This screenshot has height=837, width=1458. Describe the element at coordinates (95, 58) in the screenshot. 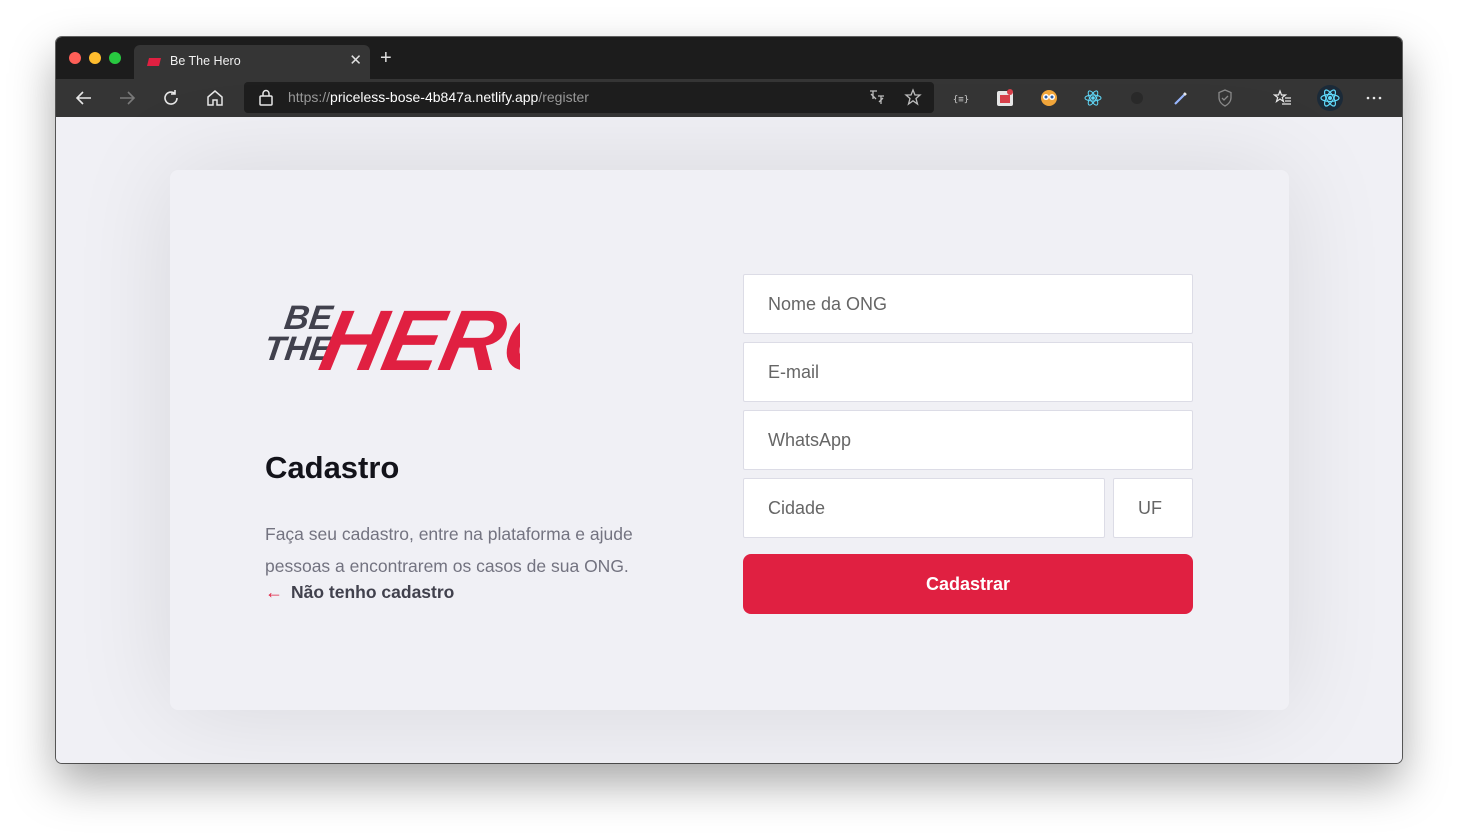

I see `minimize-window-button` at that location.